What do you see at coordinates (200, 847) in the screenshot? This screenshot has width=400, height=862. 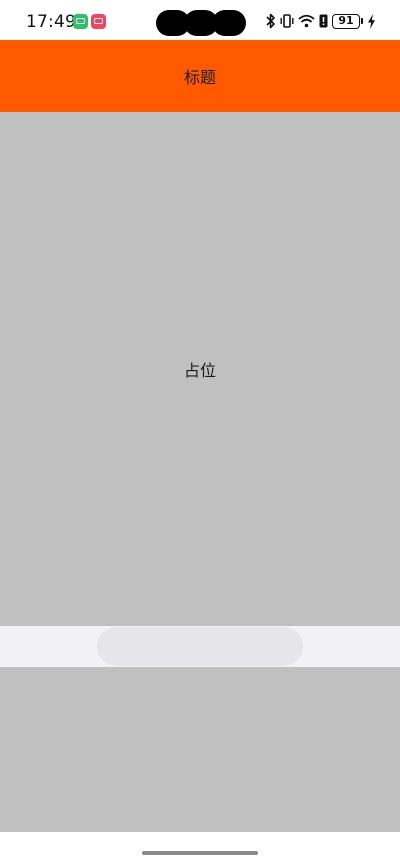 I see `gesture-bar-area` at bounding box center [200, 847].